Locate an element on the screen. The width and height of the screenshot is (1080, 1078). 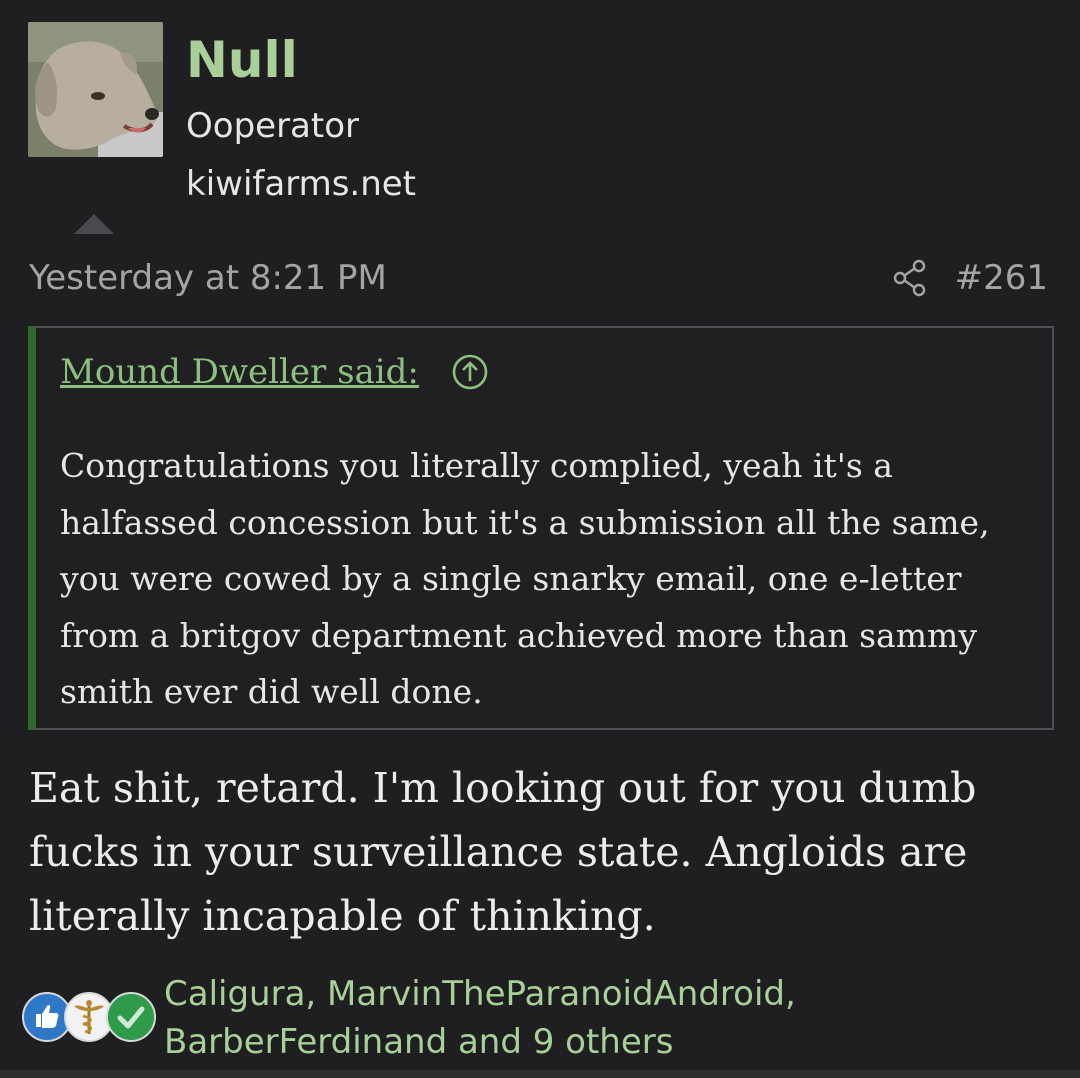
dog-avatar-icon is located at coordinates (95, 89).